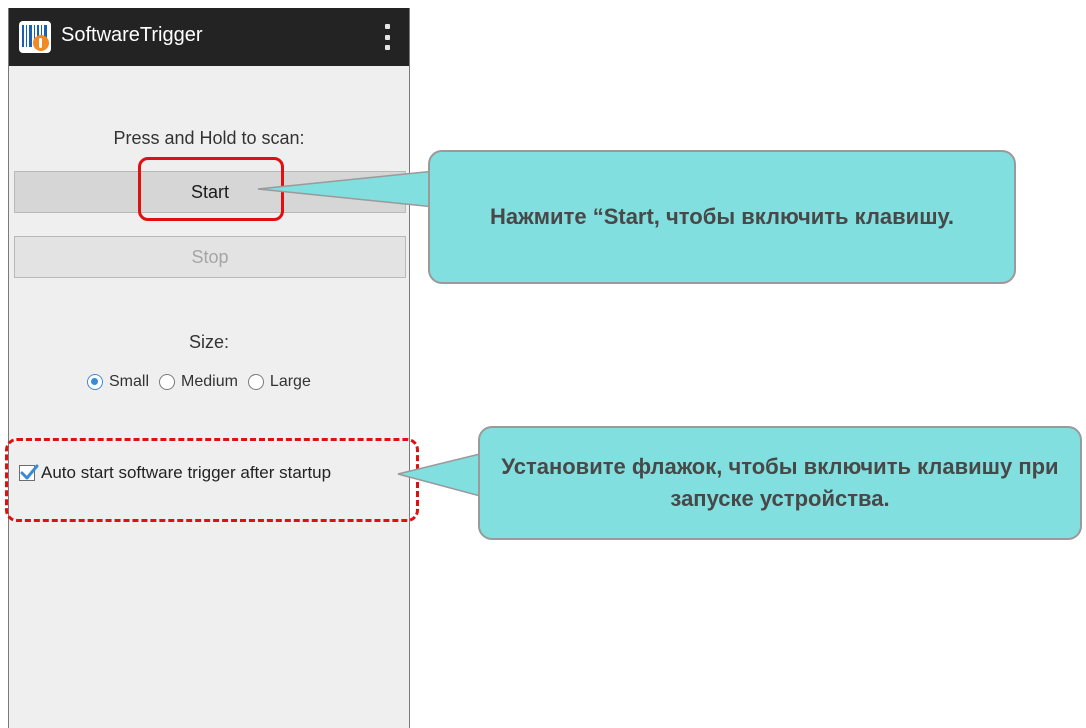  What do you see at coordinates (346, 189) in the screenshot?
I see `callout-1-pointer` at bounding box center [346, 189].